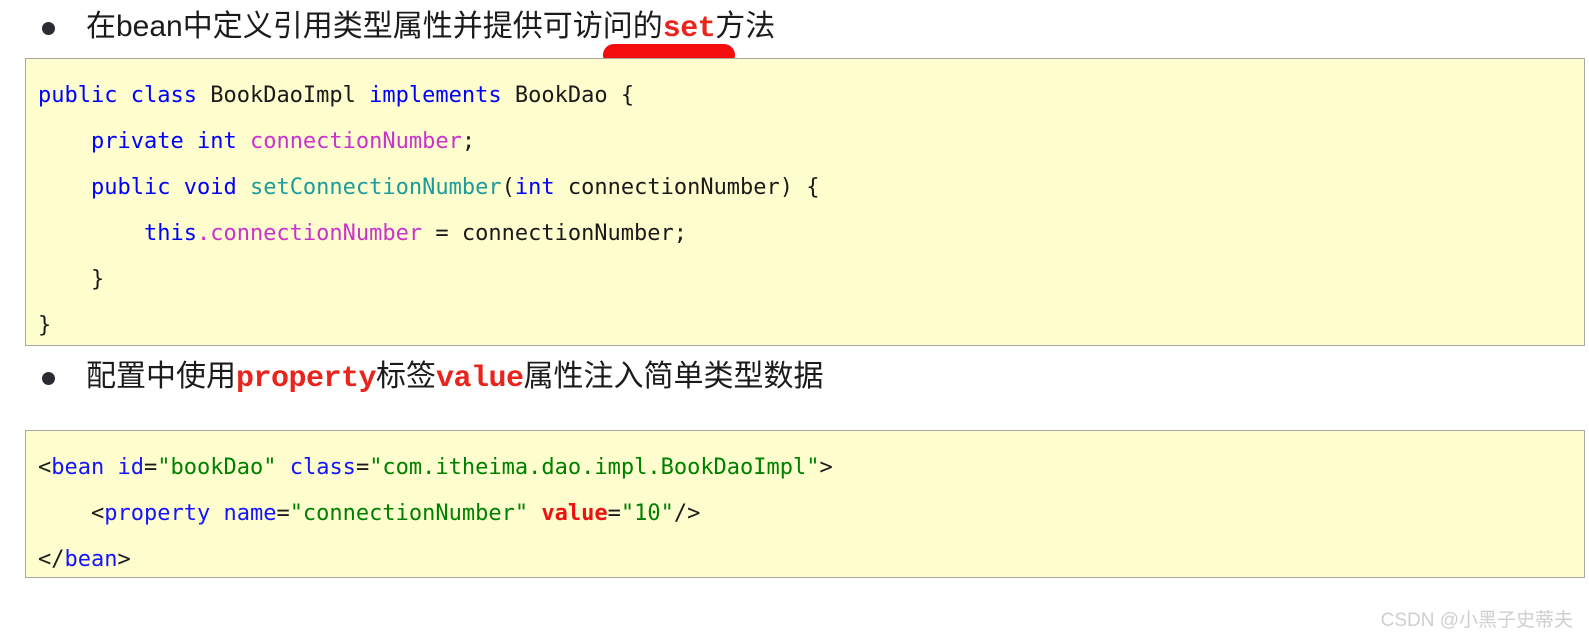 The width and height of the screenshot is (1589, 642). I want to click on token-type: BookDao {, so click(568, 95).